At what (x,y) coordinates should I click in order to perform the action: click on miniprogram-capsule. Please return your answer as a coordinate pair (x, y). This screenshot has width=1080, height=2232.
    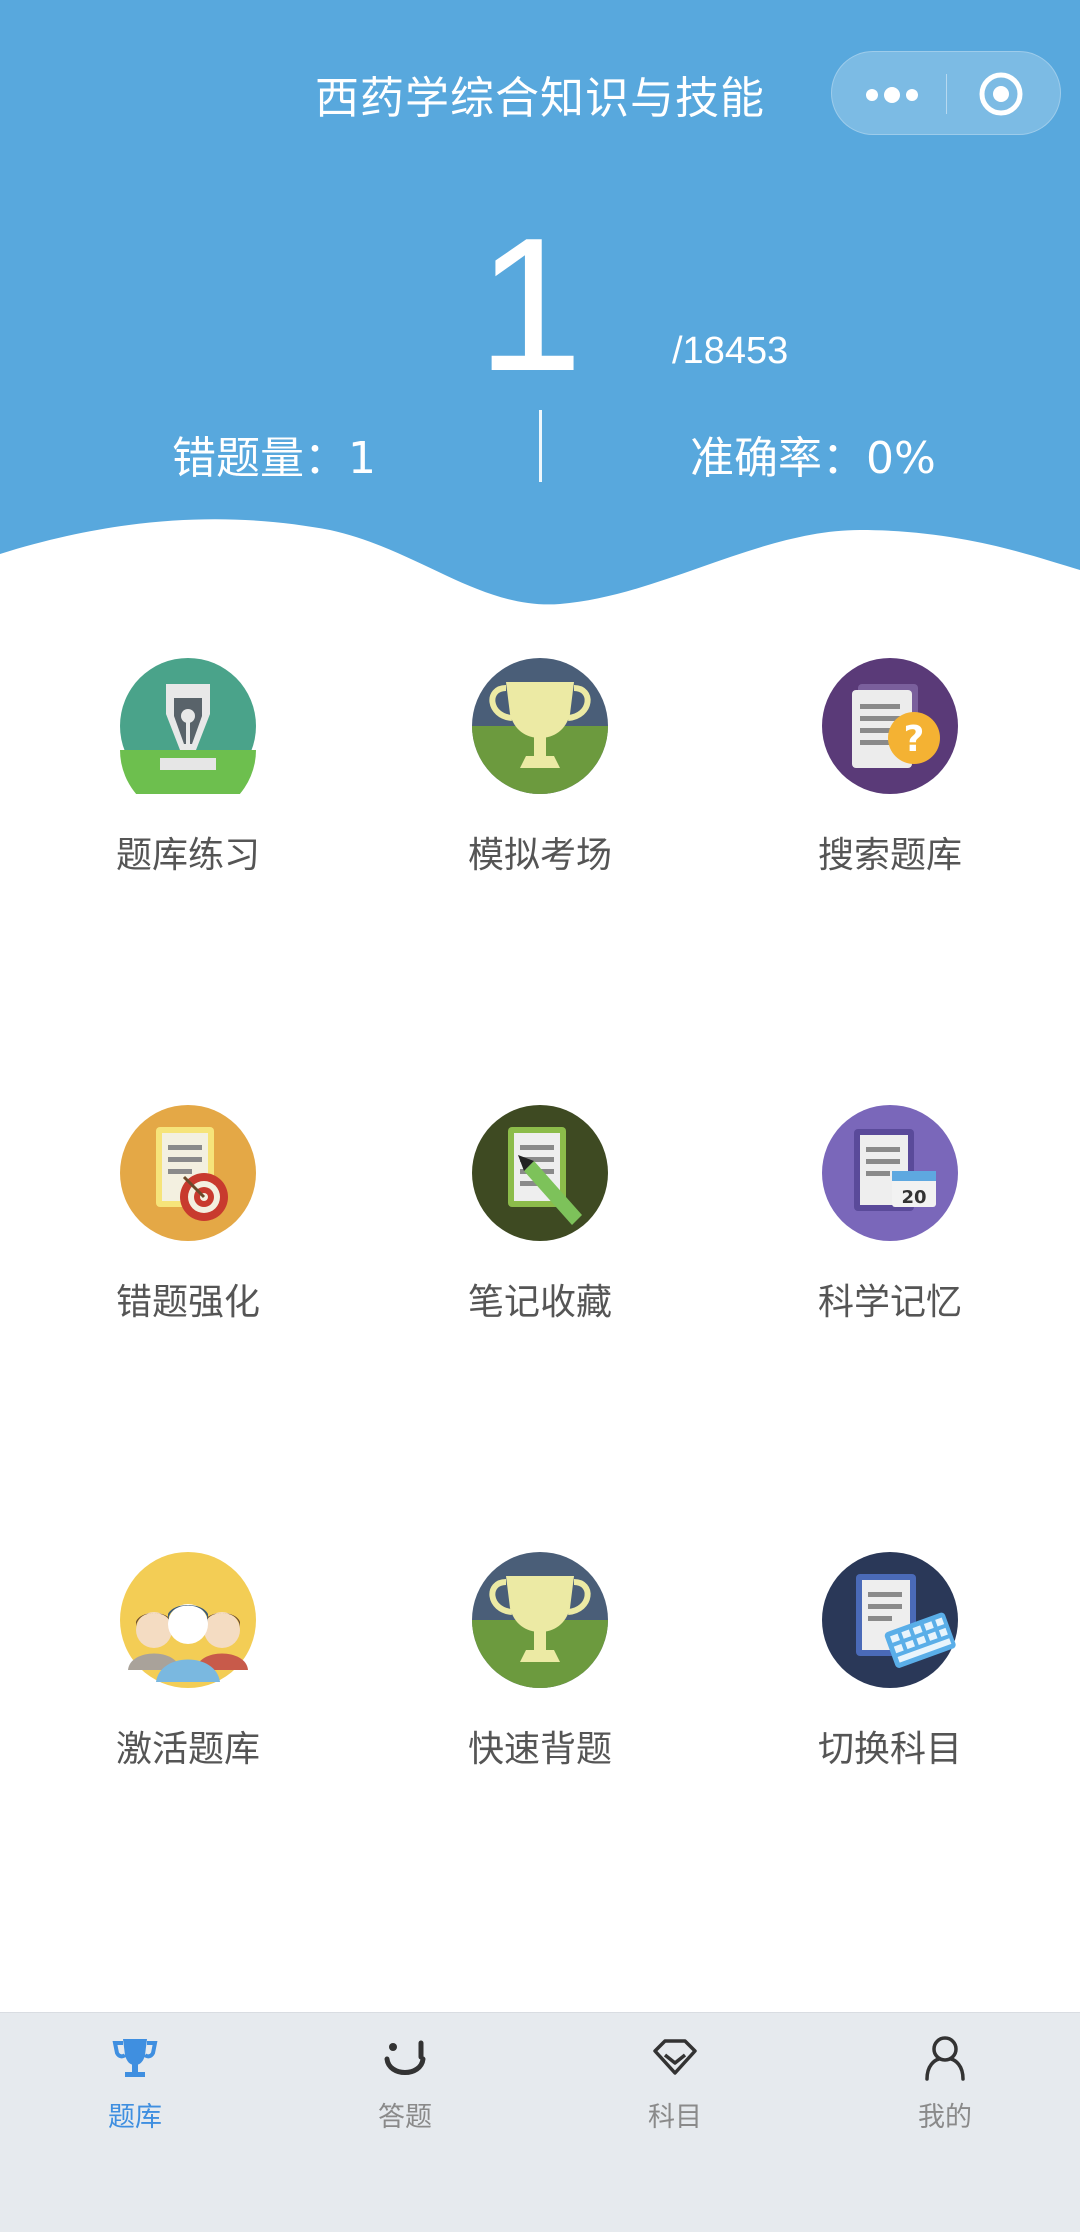
    Looking at the image, I should click on (946, 93).